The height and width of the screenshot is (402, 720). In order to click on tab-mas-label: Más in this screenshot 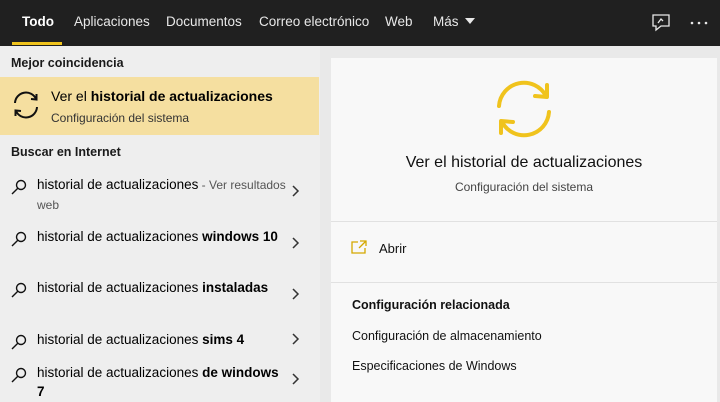, I will do `click(446, 21)`.